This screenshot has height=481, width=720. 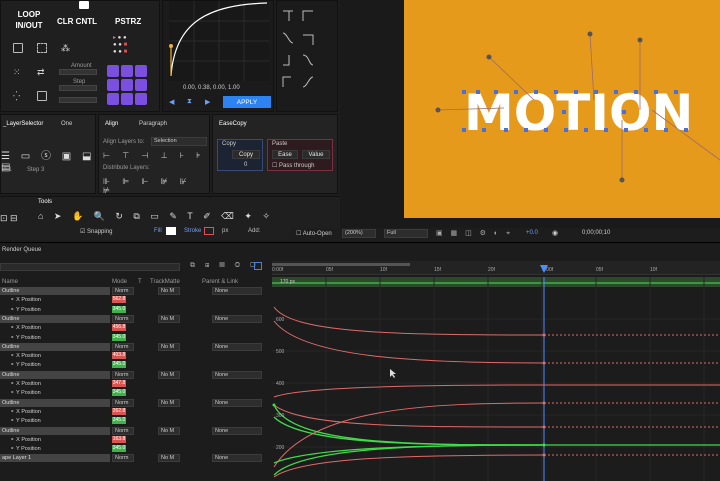 I want to click on exposure-value: +0.0, so click(x=532, y=233).